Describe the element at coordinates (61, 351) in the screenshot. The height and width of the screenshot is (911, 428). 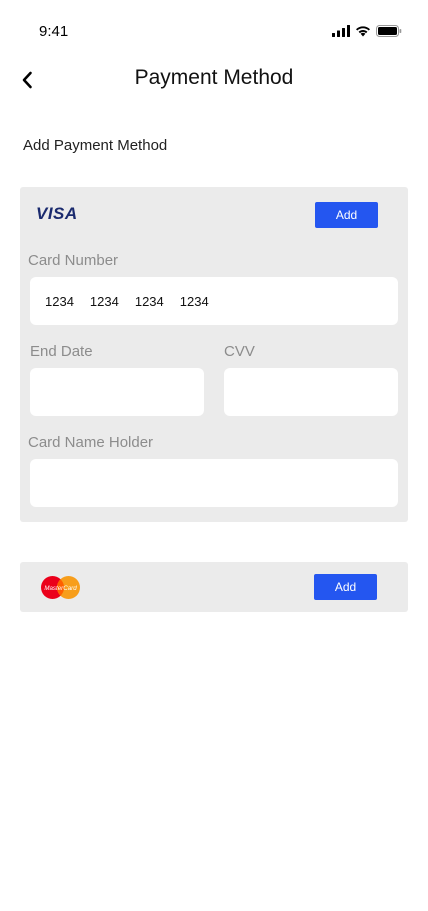
I see `end-date-label: End Date` at that location.